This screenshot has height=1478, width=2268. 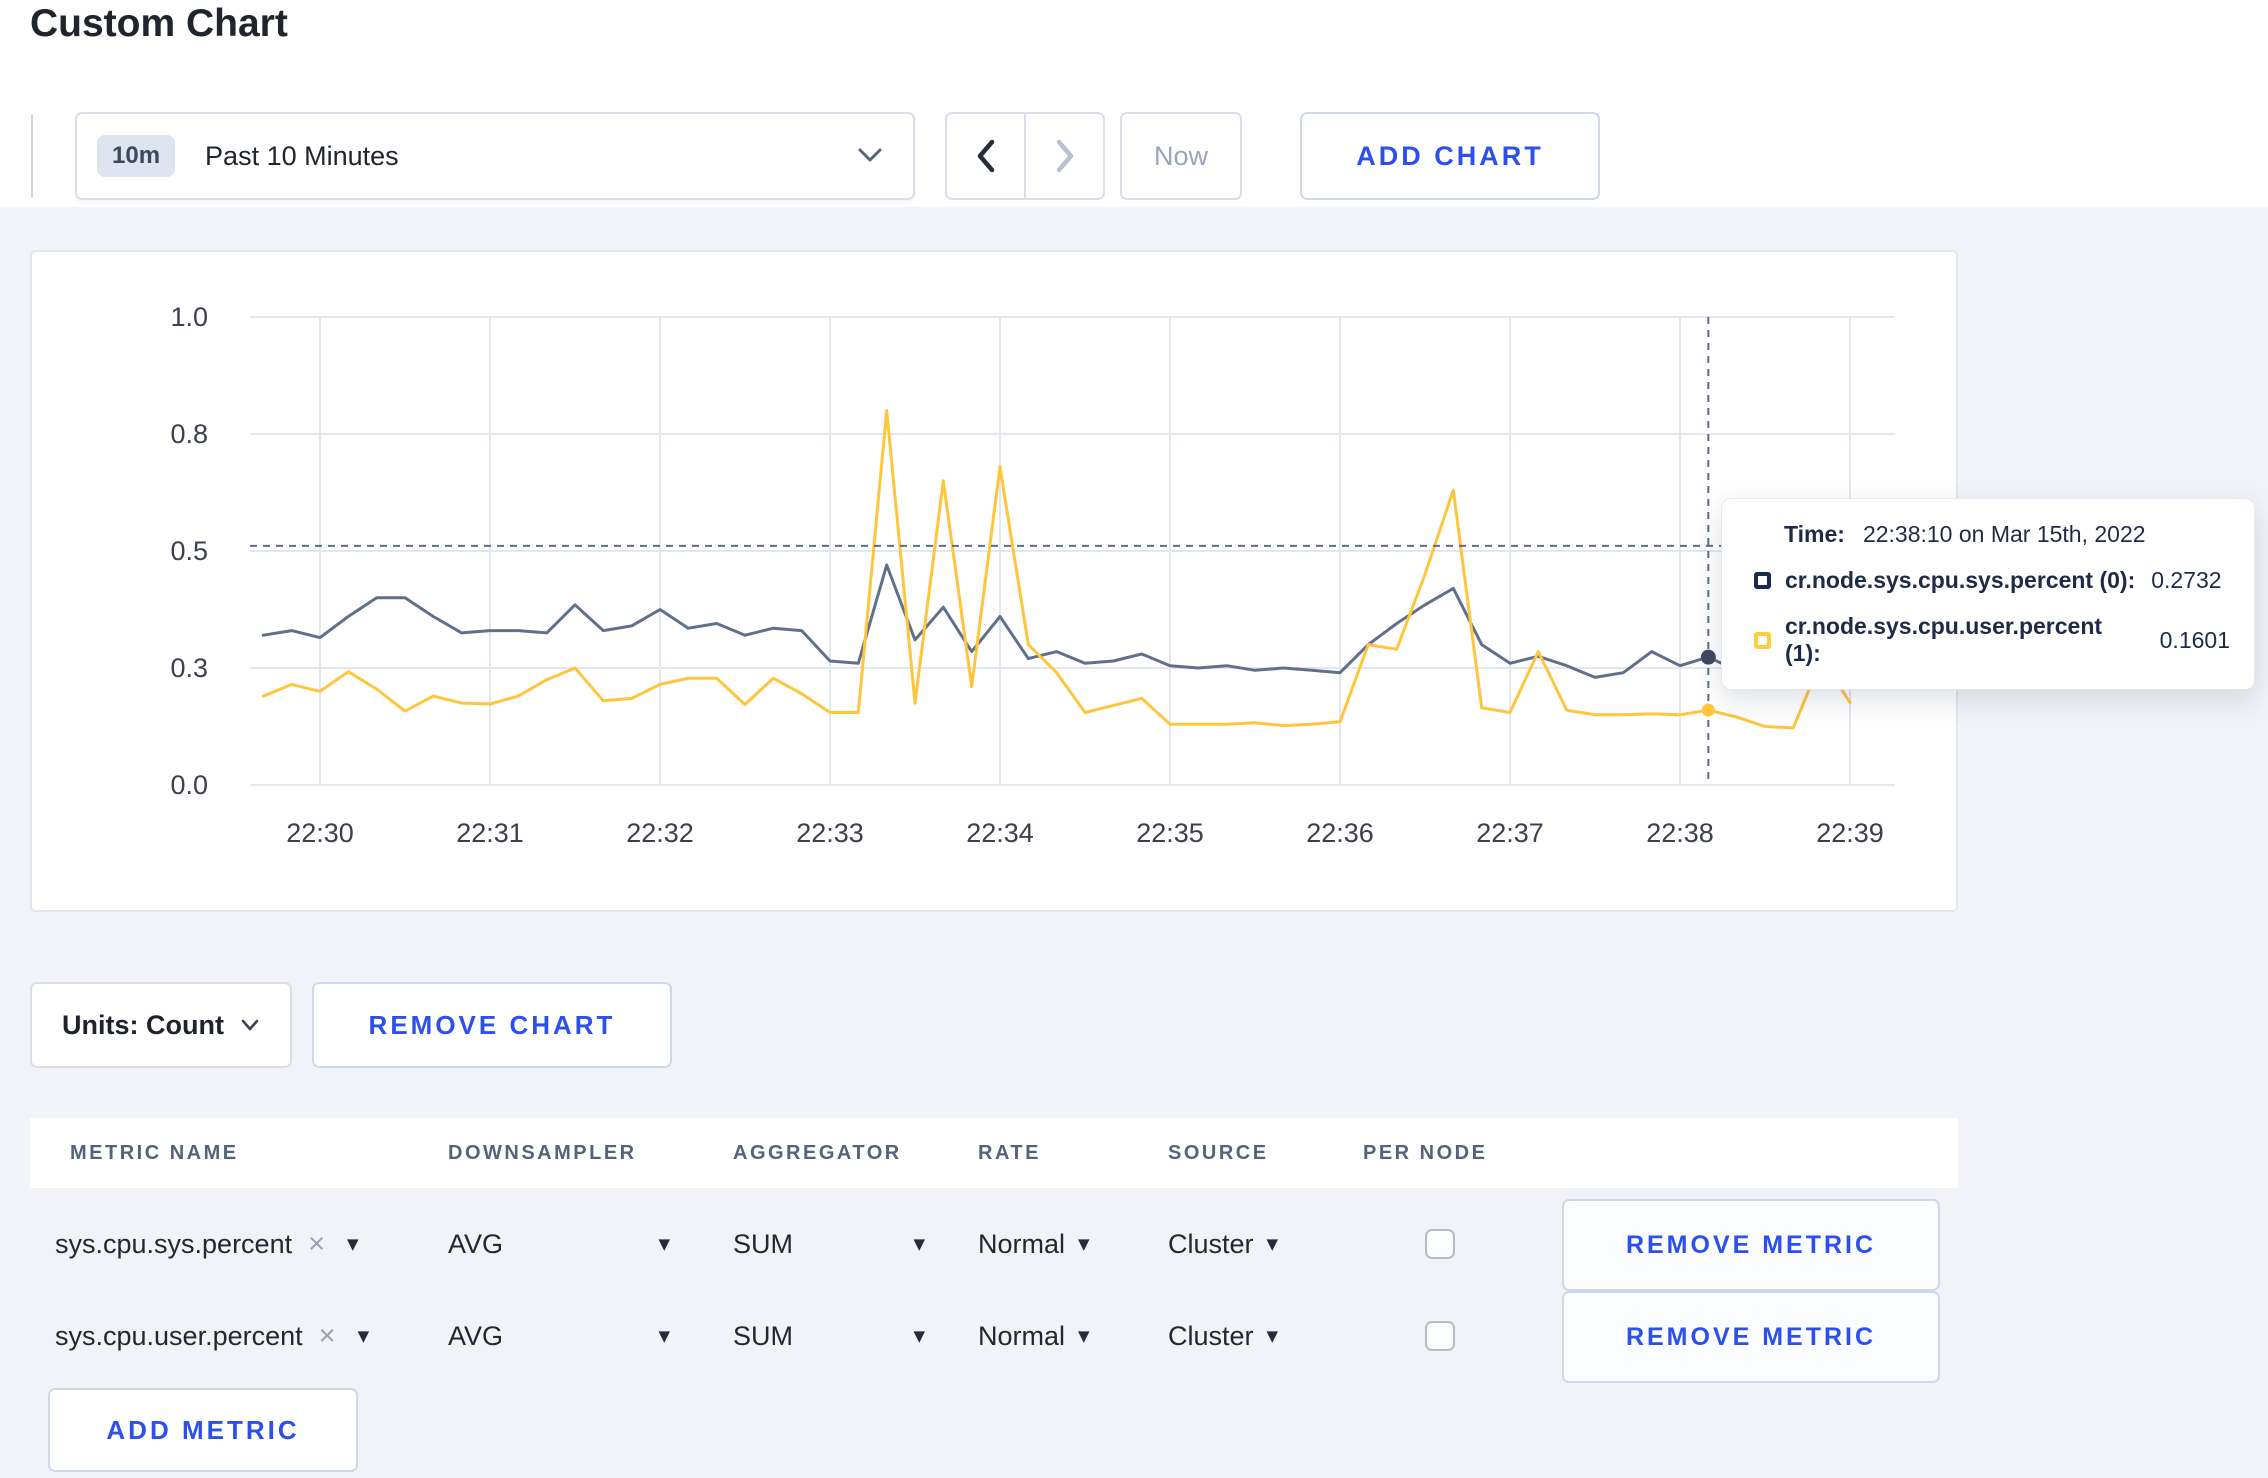 What do you see at coordinates (2194, 639) in the screenshot?
I see `tooltip-series-value: 0.1601` at bounding box center [2194, 639].